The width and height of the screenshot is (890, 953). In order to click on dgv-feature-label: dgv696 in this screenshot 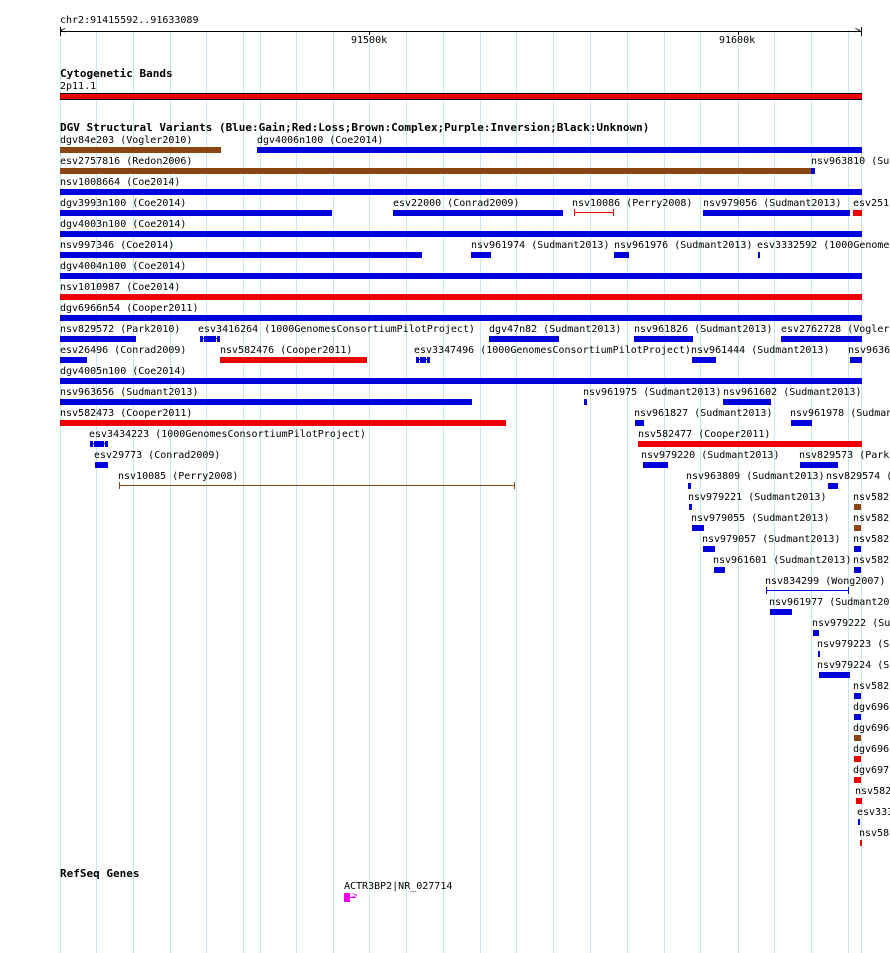, I will do `click(871, 728)`.